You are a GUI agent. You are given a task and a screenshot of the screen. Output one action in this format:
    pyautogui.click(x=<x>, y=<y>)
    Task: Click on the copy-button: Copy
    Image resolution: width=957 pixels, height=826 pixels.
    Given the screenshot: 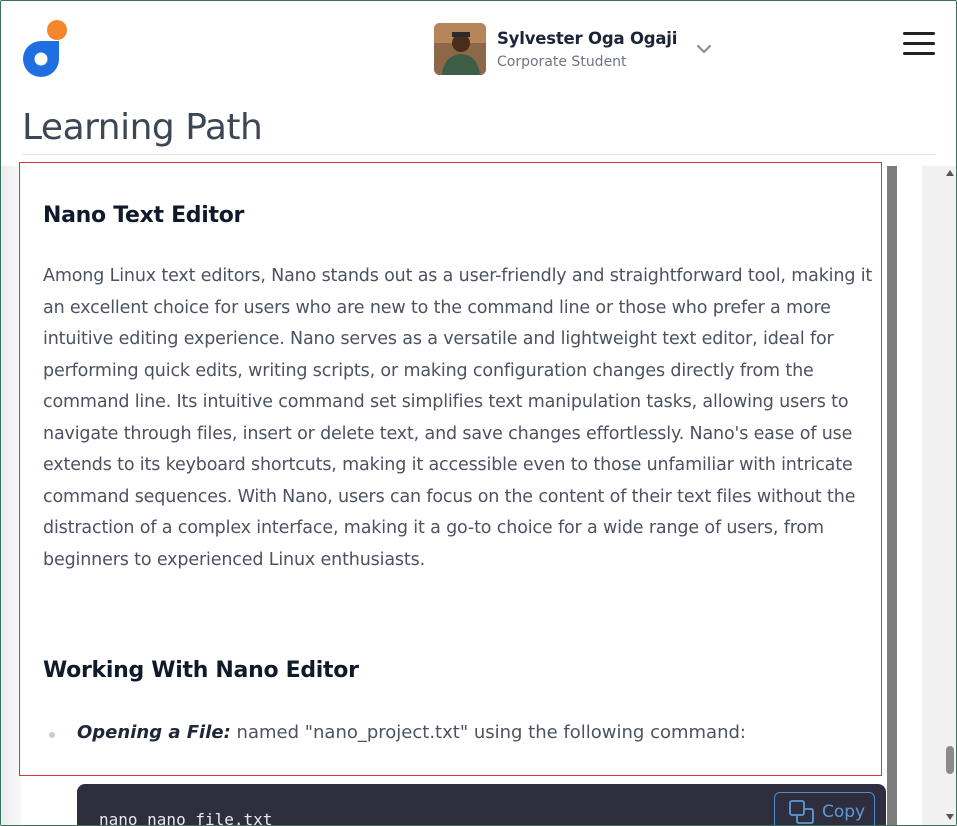 What is the action you would take?
    pyautogui.click(x=824, y=808)
    